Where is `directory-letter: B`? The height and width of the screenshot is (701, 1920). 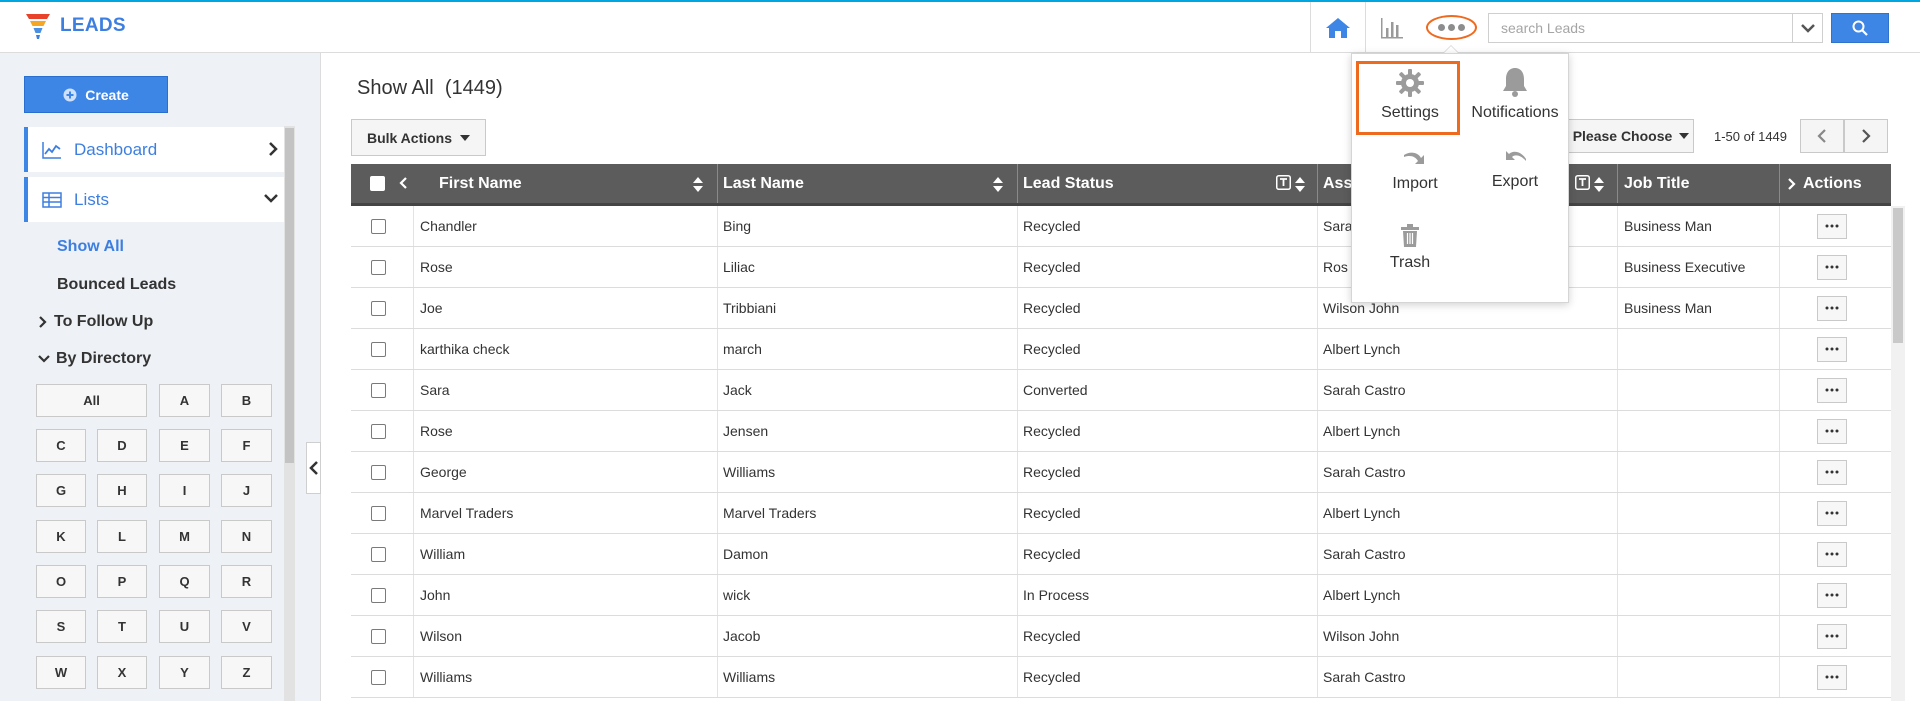
directory-letter: B is located at coordinates (246, 400).